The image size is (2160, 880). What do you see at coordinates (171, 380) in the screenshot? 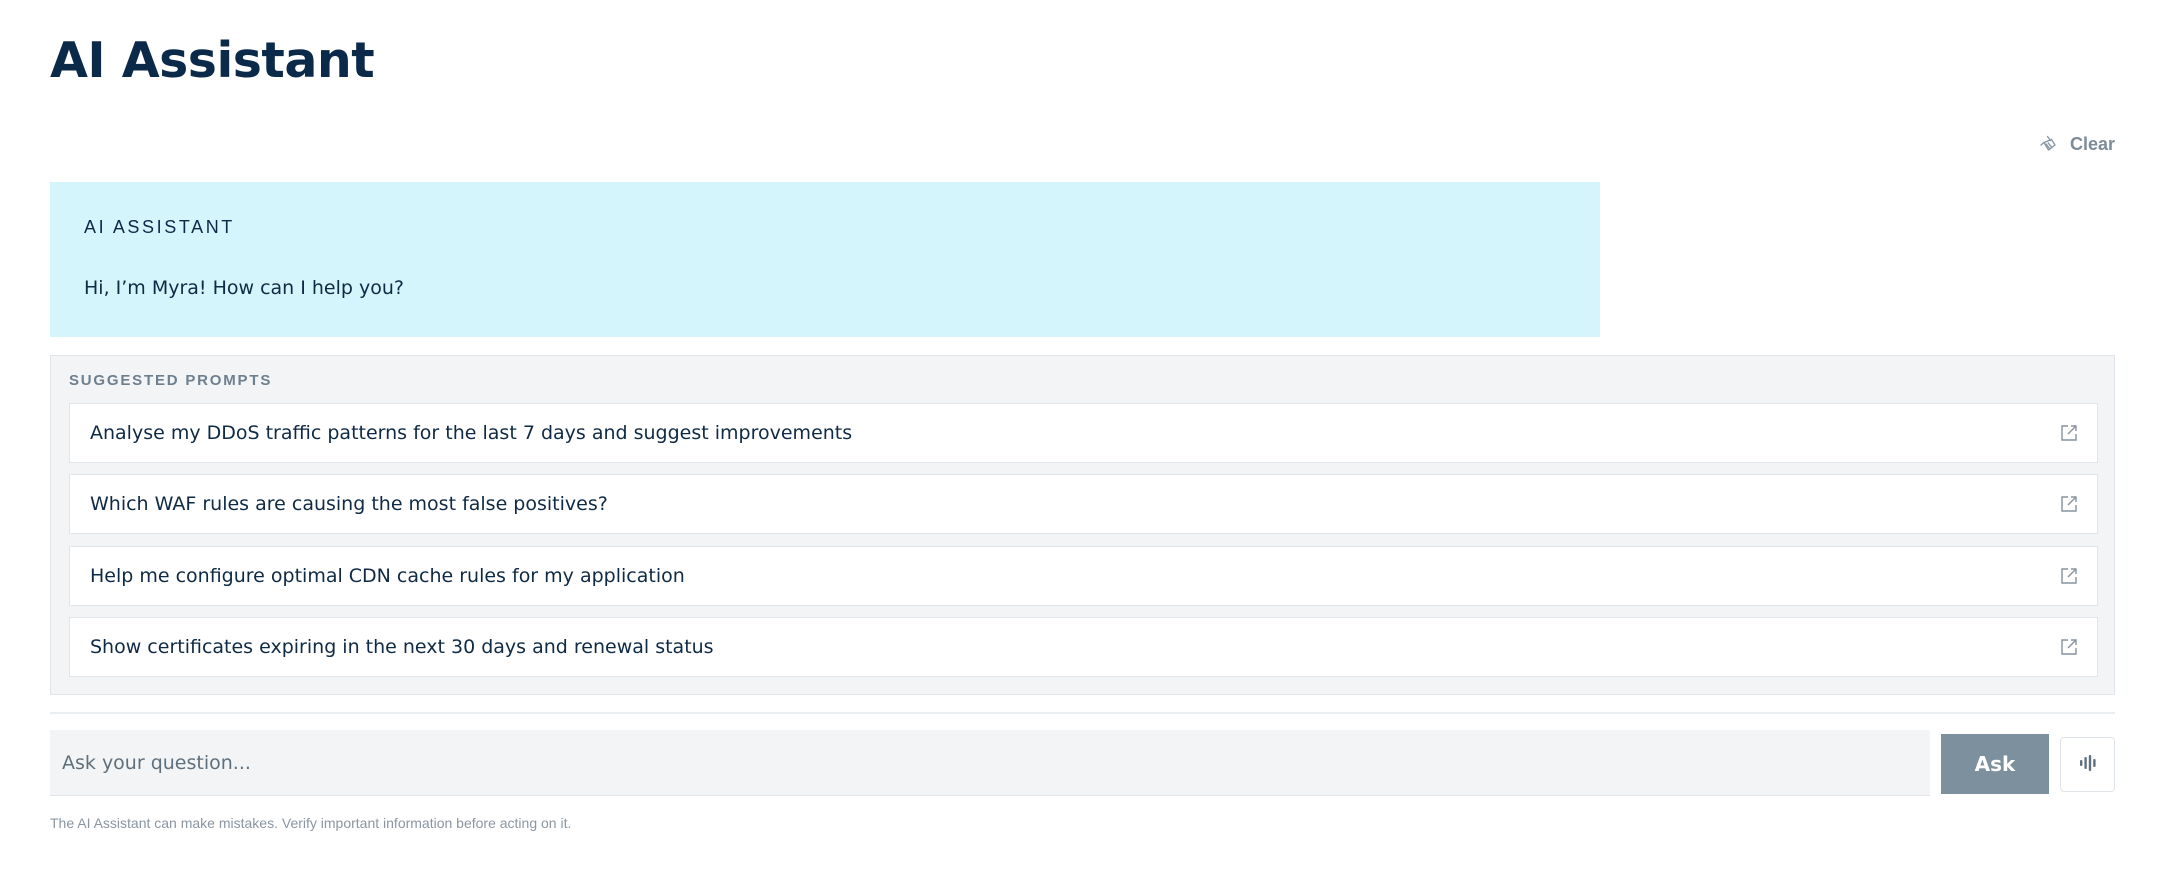
I see `suggested-prompts-heading: SUGGESTED PROMPTS` at bounding box center [171, 380].